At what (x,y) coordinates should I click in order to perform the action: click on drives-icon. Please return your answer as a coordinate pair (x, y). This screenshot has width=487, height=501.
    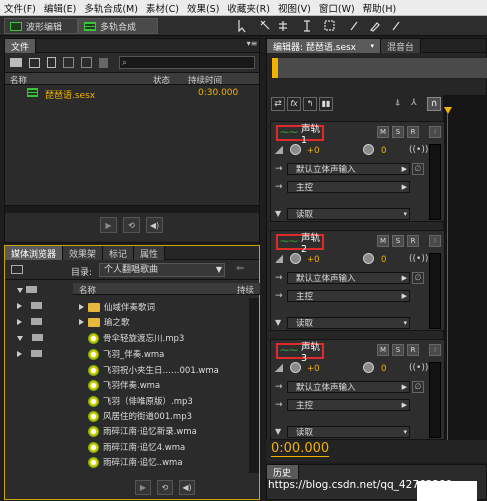
    Looking at the image, I should click on (17, 269).